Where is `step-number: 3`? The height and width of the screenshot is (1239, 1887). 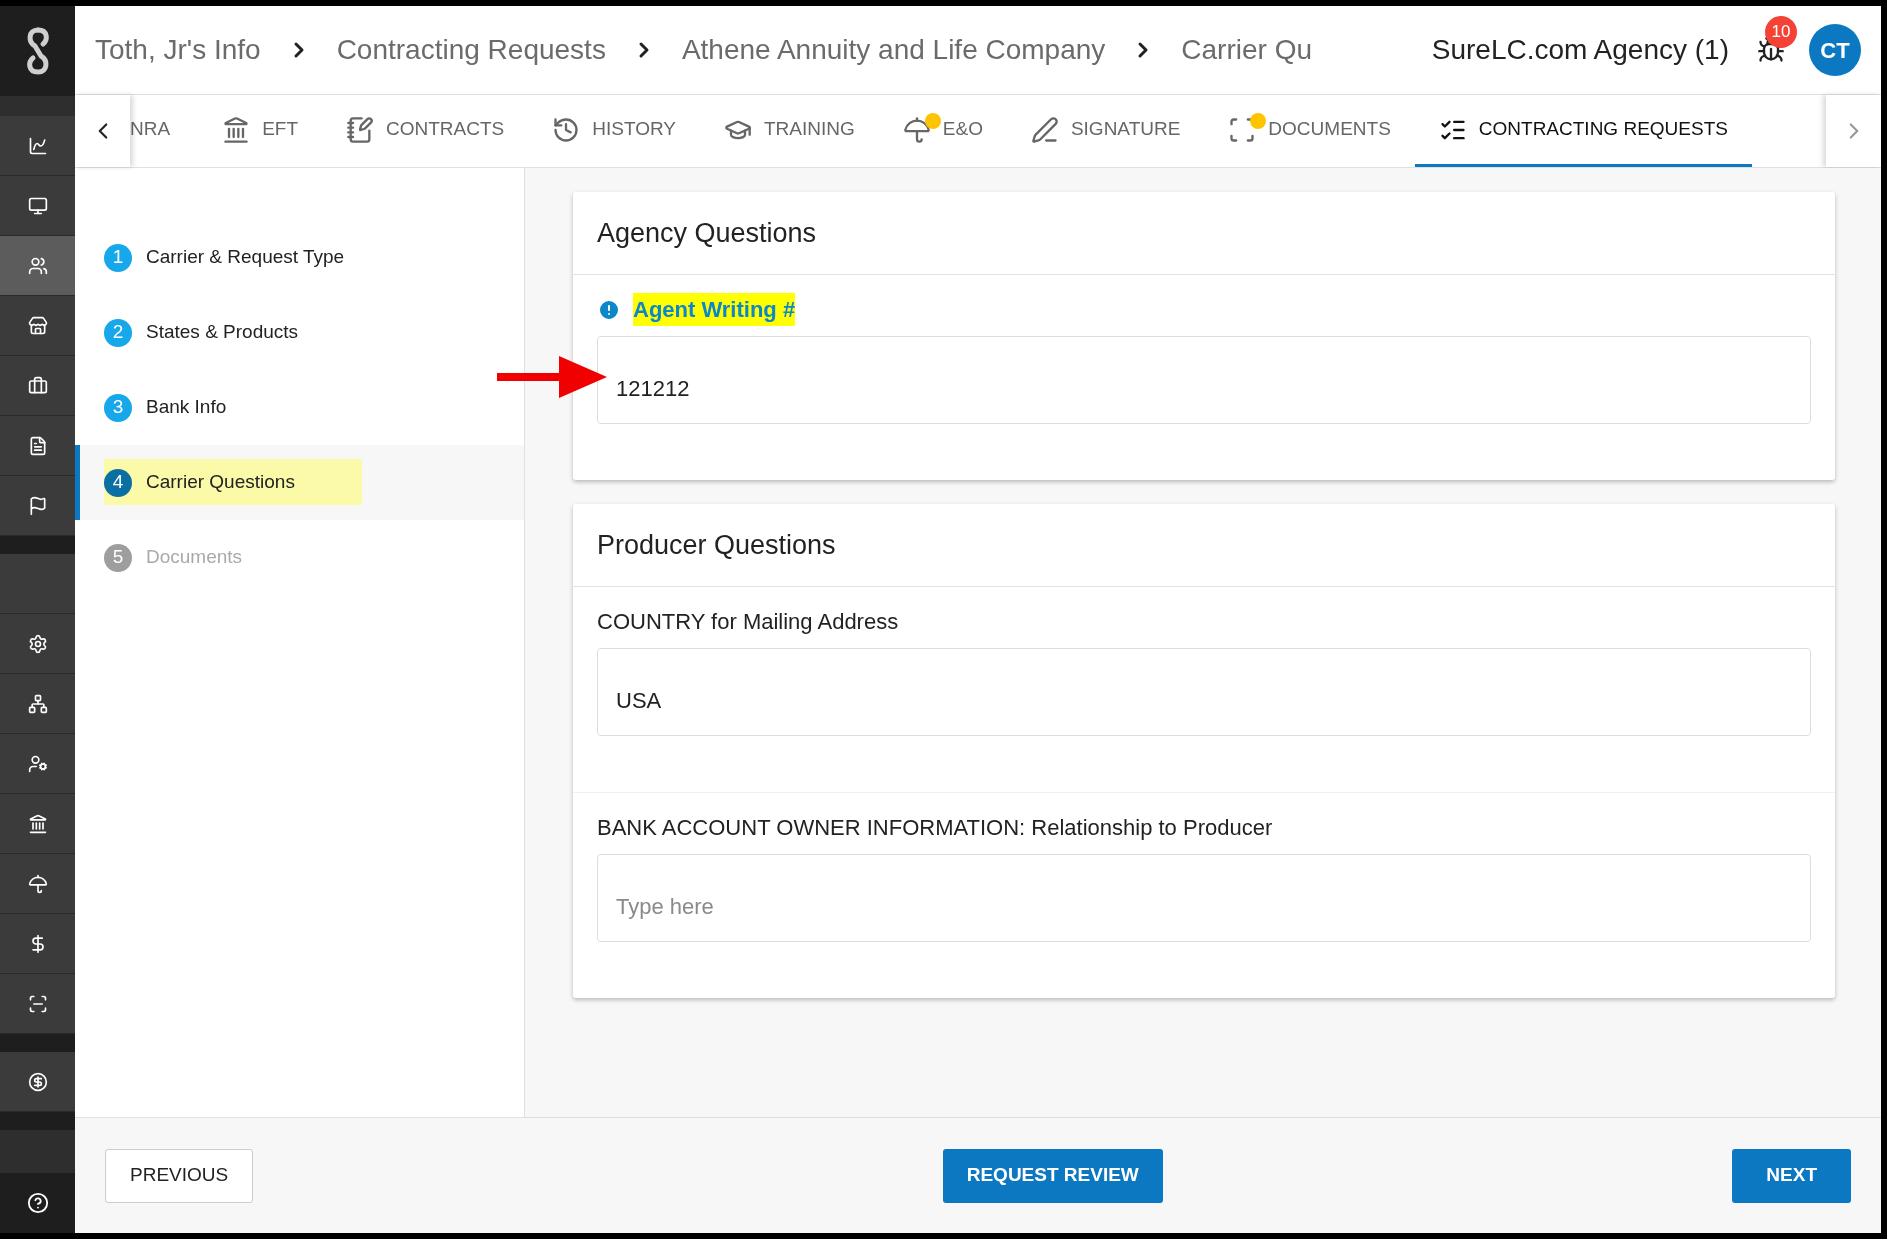
step-number: 3 is located at coordinates (118, 407).